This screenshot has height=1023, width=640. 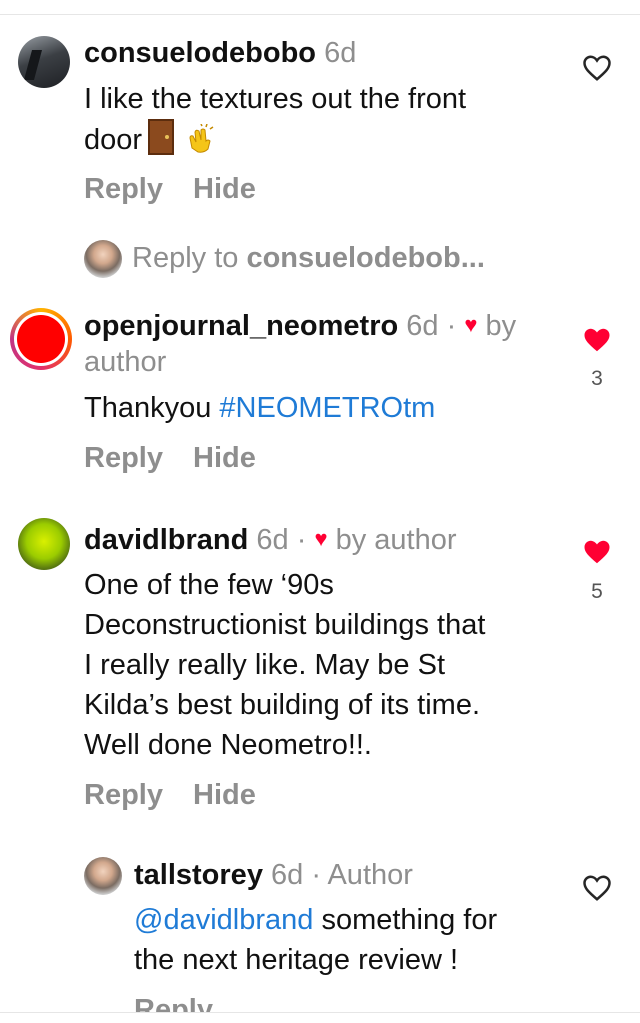 What do you see at coordinates (320, 14) in the screenshot?
I see `top-divider` at bounding box center [320, 14].